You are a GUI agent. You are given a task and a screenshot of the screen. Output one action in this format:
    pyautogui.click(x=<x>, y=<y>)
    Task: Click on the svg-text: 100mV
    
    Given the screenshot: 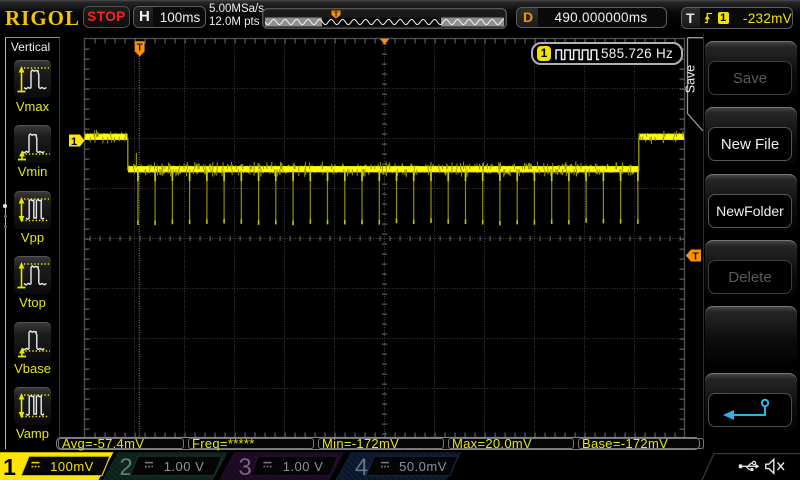 What is the action you would take?
    pyautogui.click(x=72, y=466)
    